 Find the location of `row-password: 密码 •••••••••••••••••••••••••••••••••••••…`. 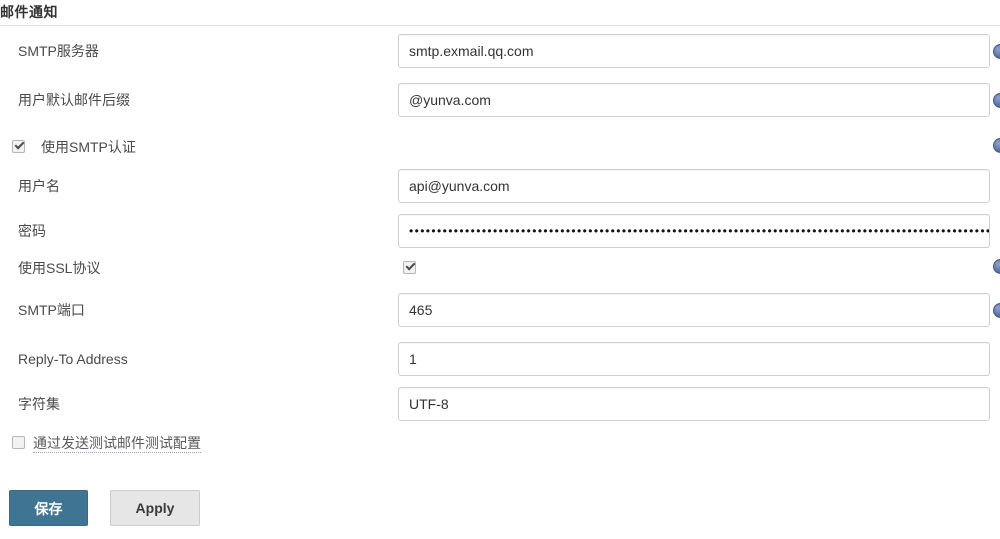

row-password: 密码 •••••••••••••••••••••••••••••••••••••… is located at coordinates (500, 232).